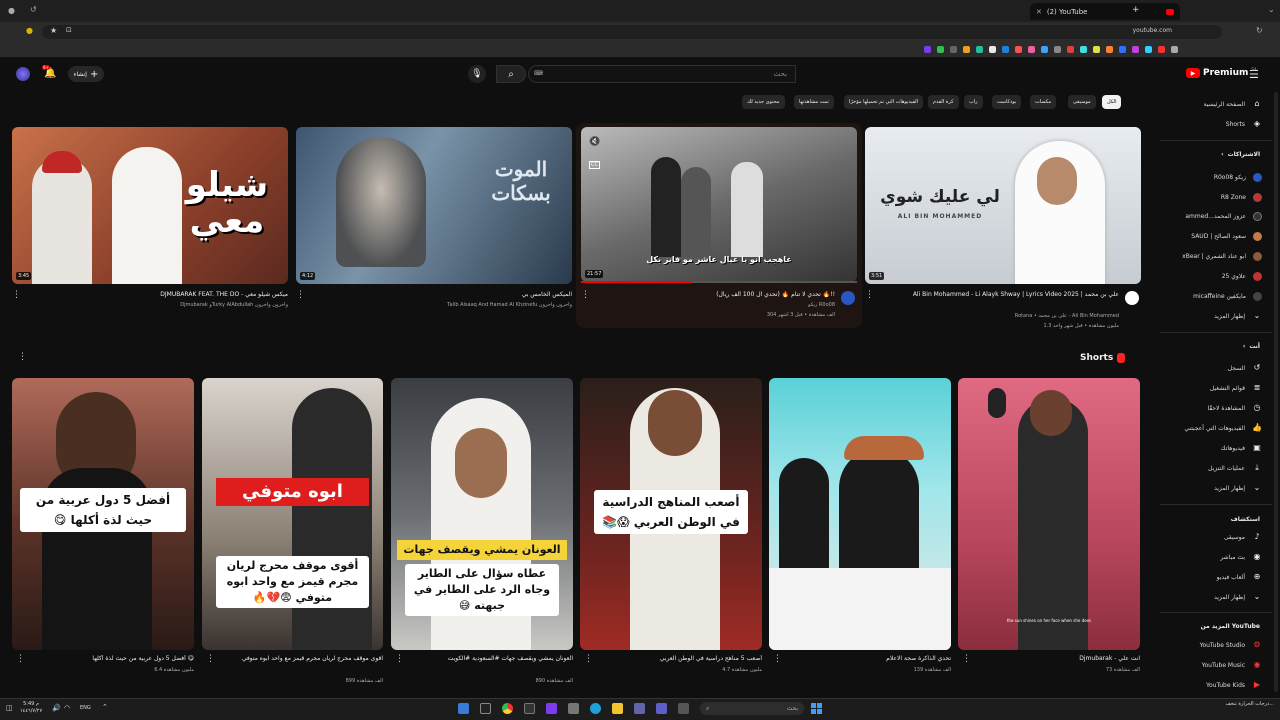  What do you see at coordinates (53, 30) in the screenshot?
I see `bookmark-star-icon: ★` at bounding box center [53, 30].